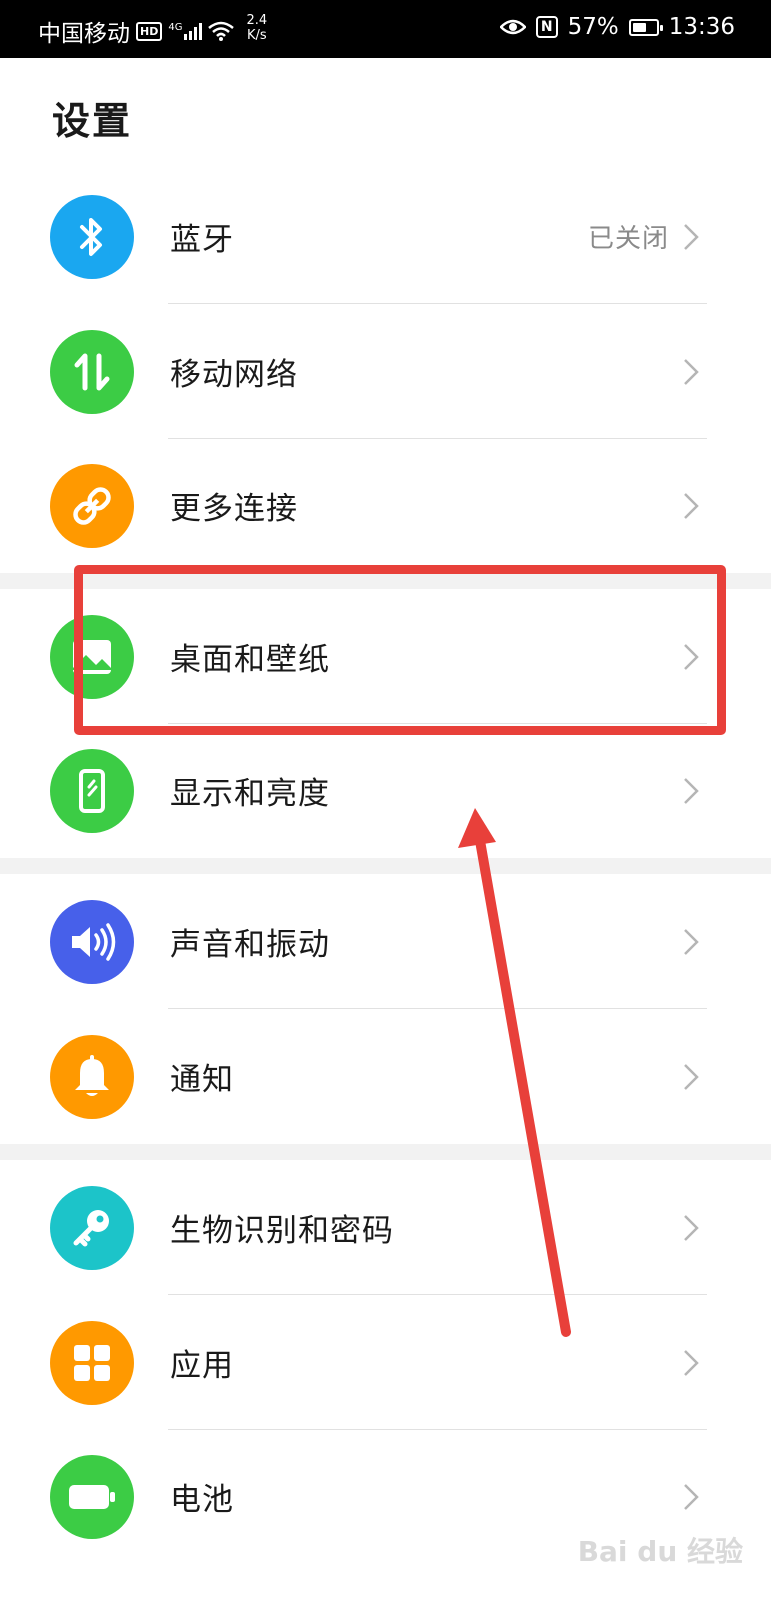 This screenshot has height=1600, width=771. I want to click on sound-icon, so click(92, 942).